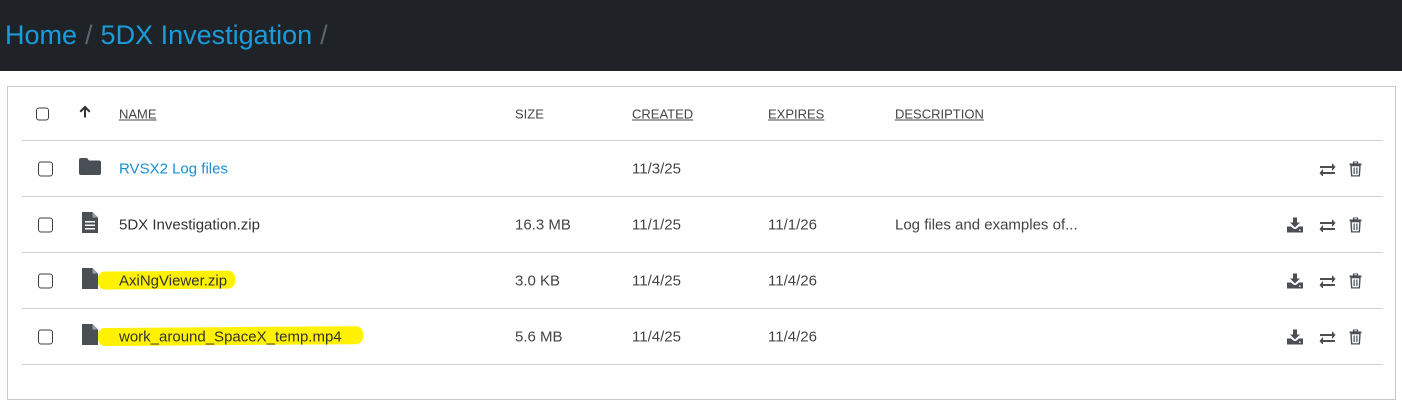  Describe the element at coordinates (538, 280) in the screenshot. I see `file-size: 3.0 KB` at that location.